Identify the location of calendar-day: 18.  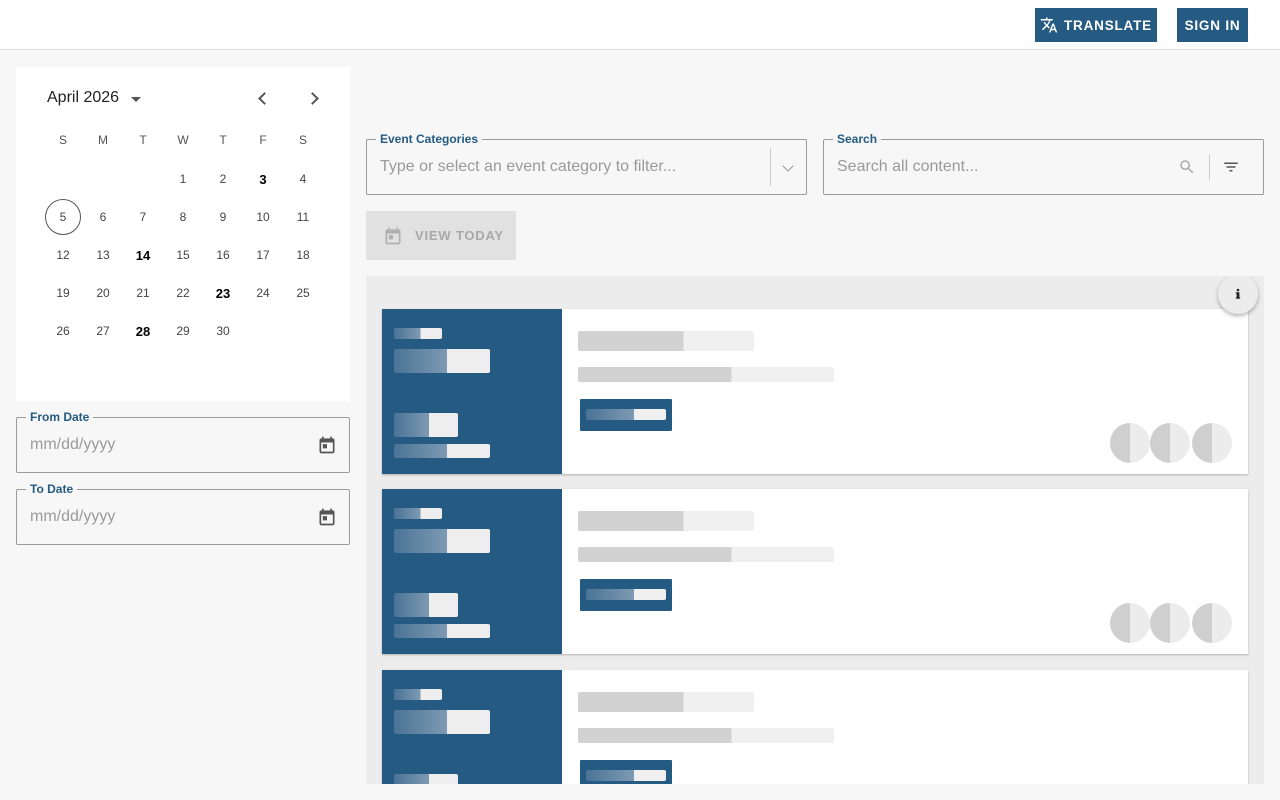
(303, 255).